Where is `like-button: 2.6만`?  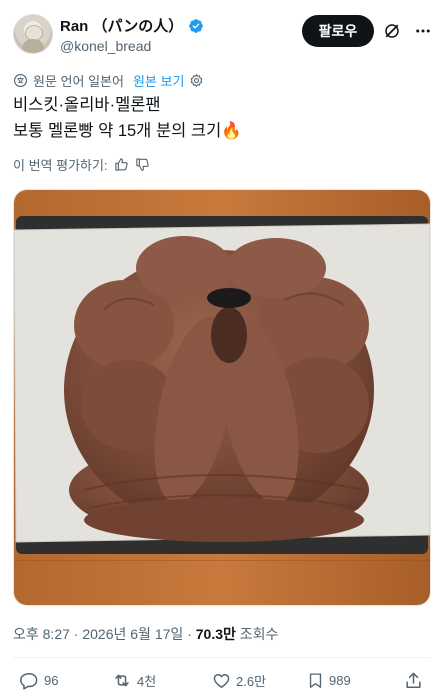 like-button: 2.6만 is located at coordinates (239, 680).